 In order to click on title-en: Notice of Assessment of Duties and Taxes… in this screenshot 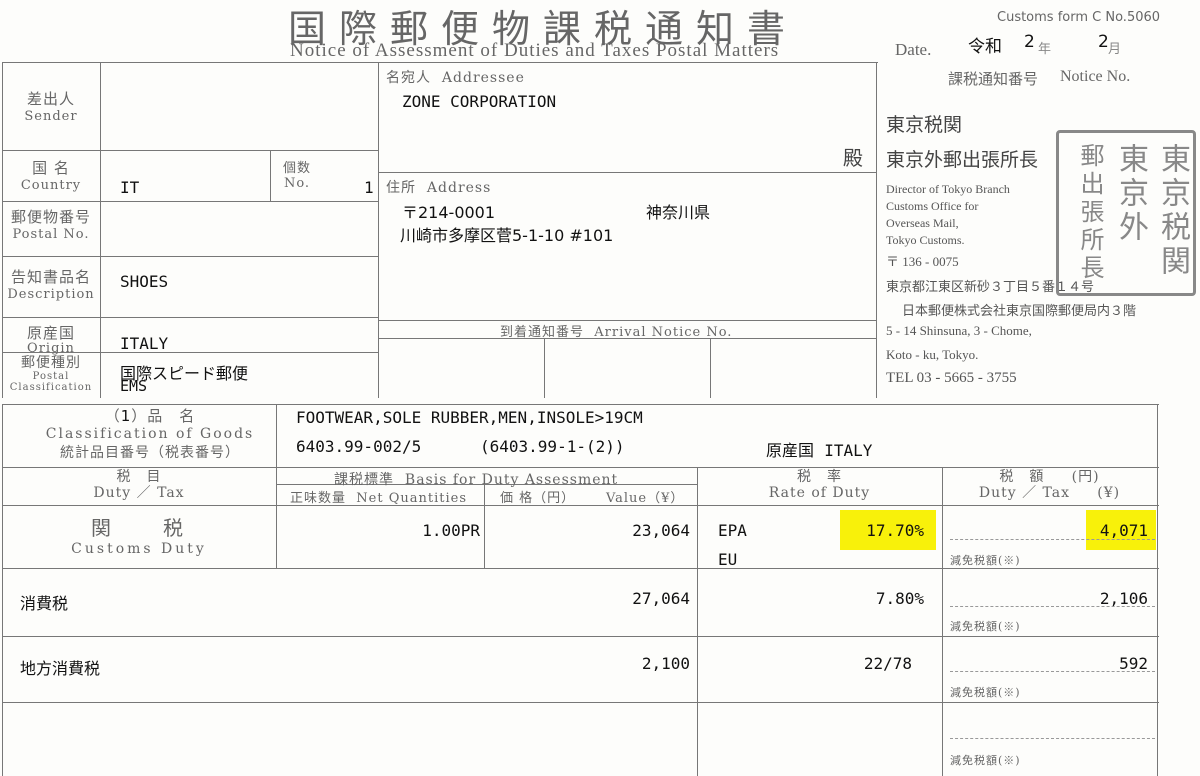, I will do `click(535, 50)`.